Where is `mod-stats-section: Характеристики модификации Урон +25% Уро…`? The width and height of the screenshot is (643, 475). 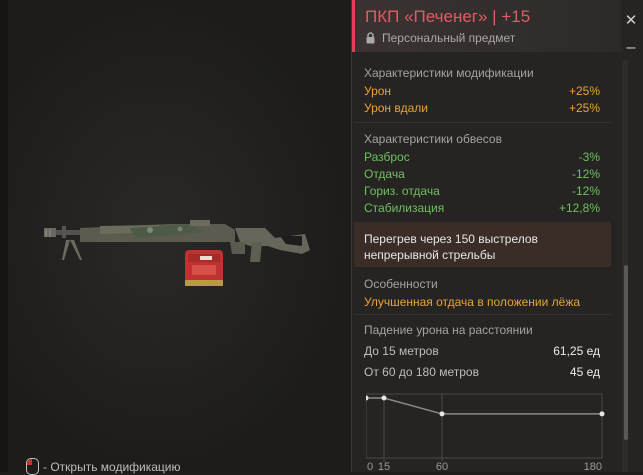 mod-stats-section: Характеристики модификации Урон +25% Уро… is located at coordinates (482, 89).